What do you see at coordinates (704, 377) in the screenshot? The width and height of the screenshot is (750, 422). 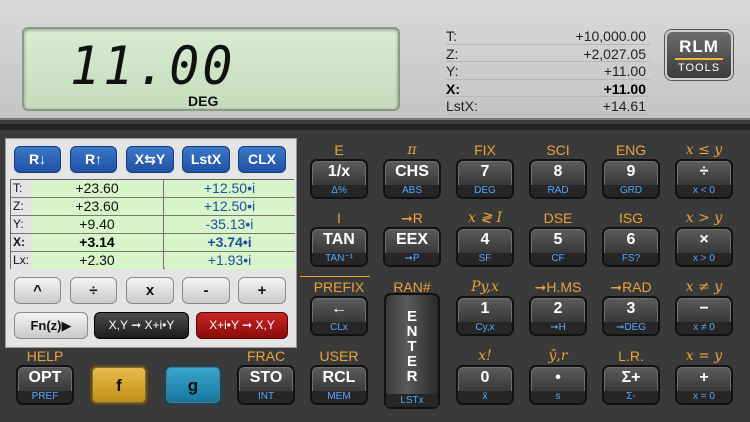 I see `key-add: x = y + x = 0` at bounding box center [704, 377].